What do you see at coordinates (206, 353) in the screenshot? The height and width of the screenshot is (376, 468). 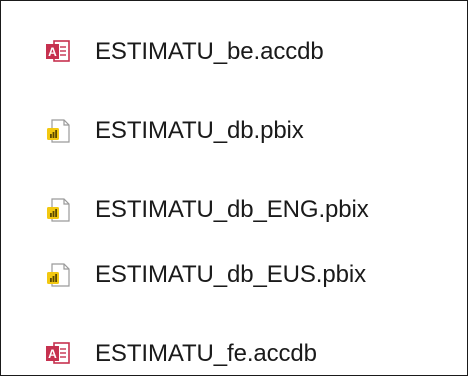 I see `file-name: ESTIMATU_fe.accdb` at bounding box center [206, 353].